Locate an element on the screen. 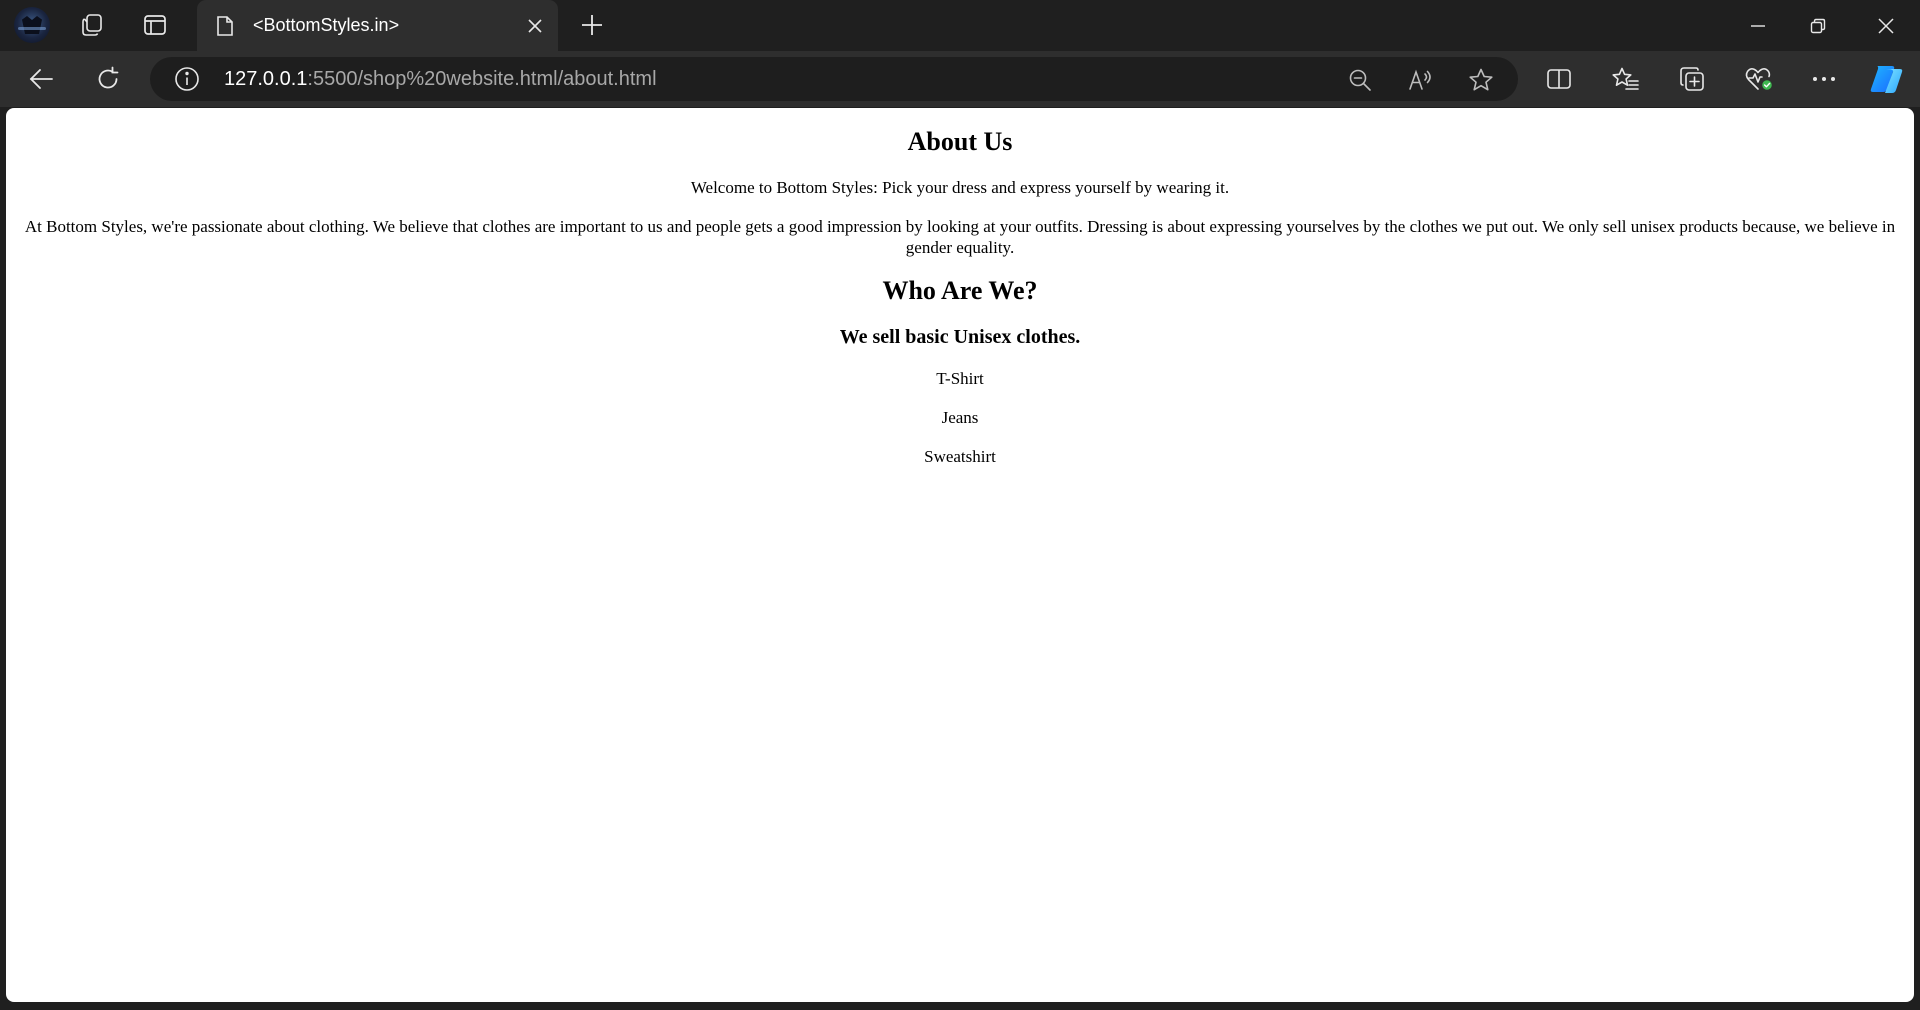  favorites-button is located at coordinates (1626, 79).